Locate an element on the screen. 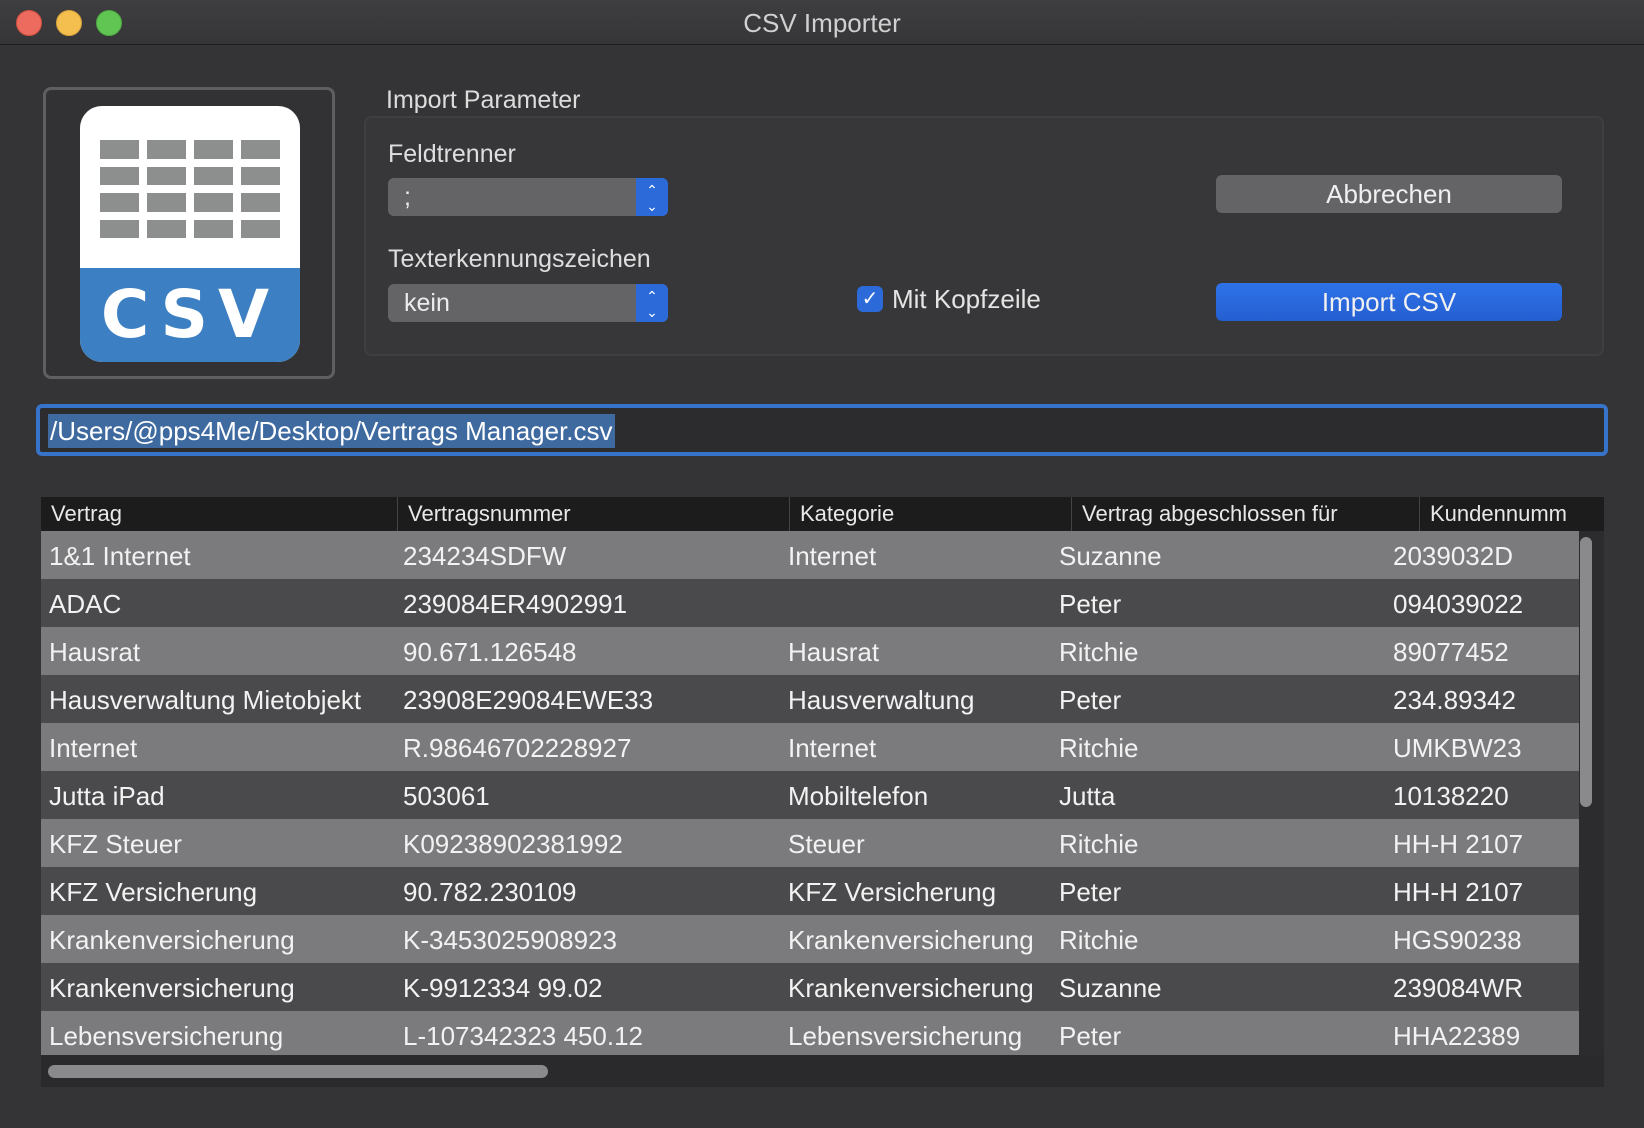 The image size is (1644, 1128). spreadsheet-grid-icon is located at coordinates (190, 189).